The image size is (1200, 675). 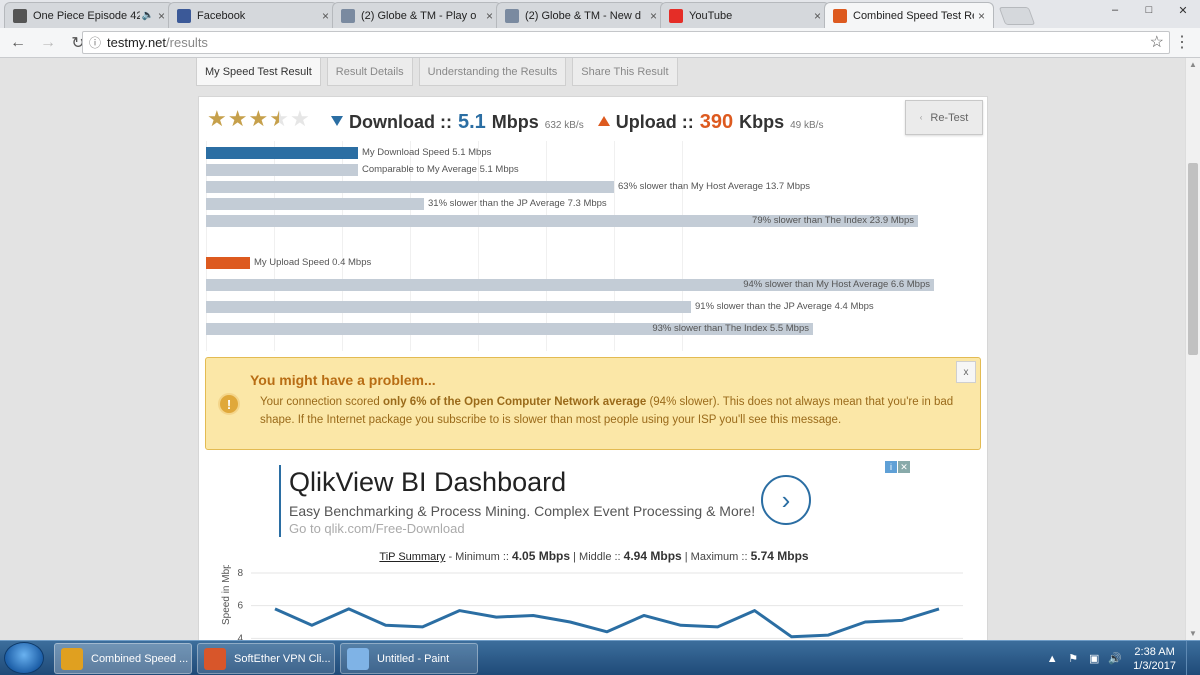 What do you see at coordinates (654, 122) in the screenshot?
I see `upload-label: Upload ::` at bounding box center [654, 122].